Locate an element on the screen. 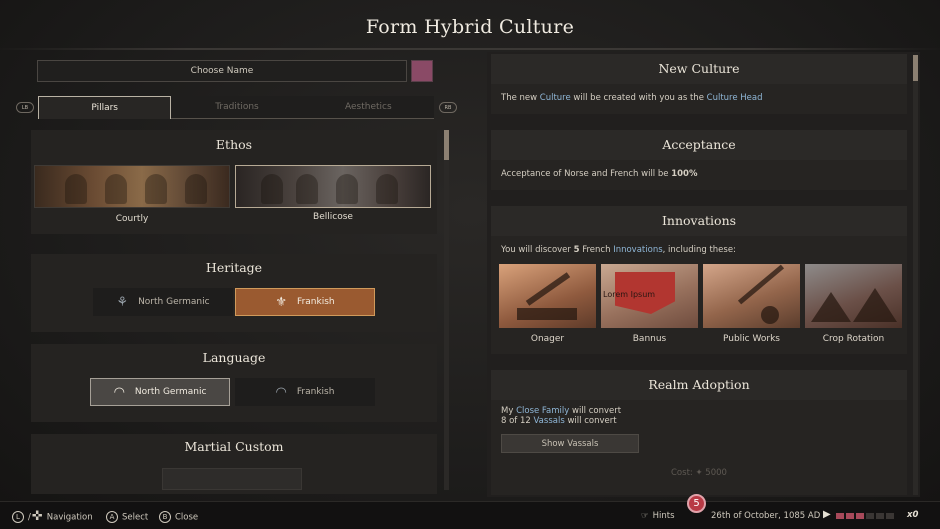  cost-label: Cost: is located at coordinates (682, 473).